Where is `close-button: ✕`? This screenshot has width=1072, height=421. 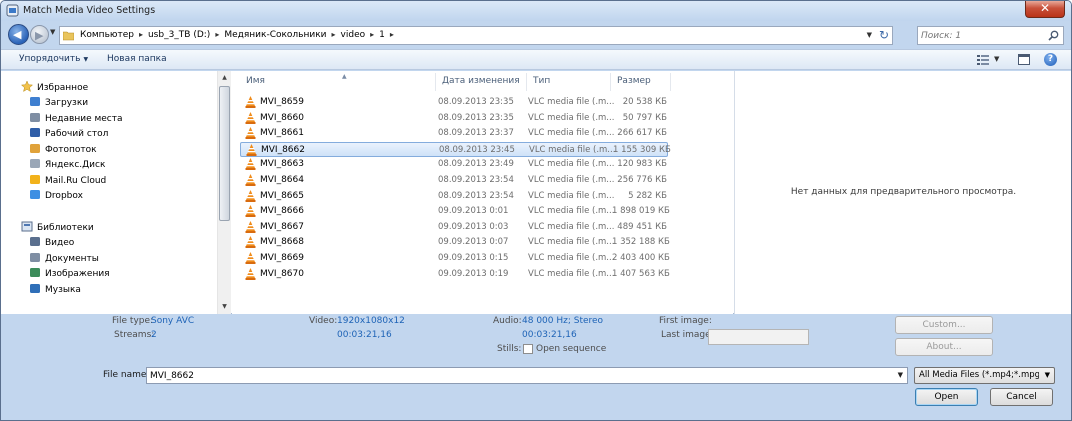 close-button: ✕ is located at coordinates (1045, 9).